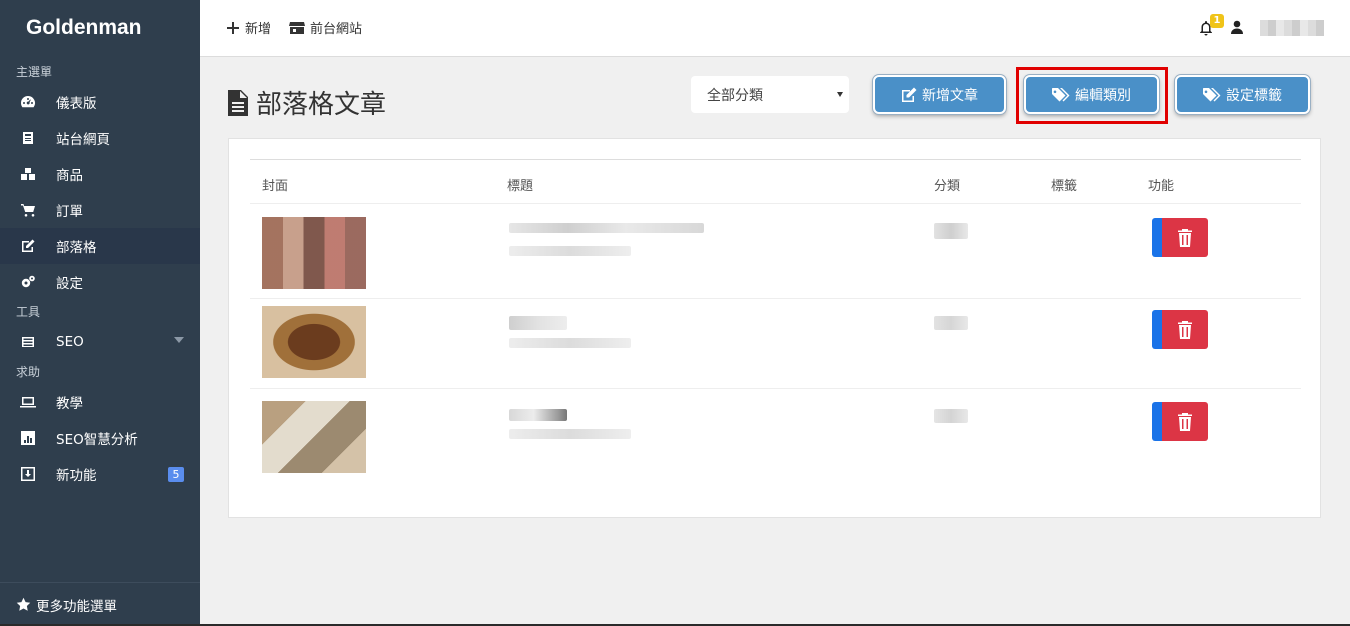 Image resolution: width=1350 pixels, height=626 pixels. I want to click on more-menu-label: 更多功能選單, so click(76, 606).